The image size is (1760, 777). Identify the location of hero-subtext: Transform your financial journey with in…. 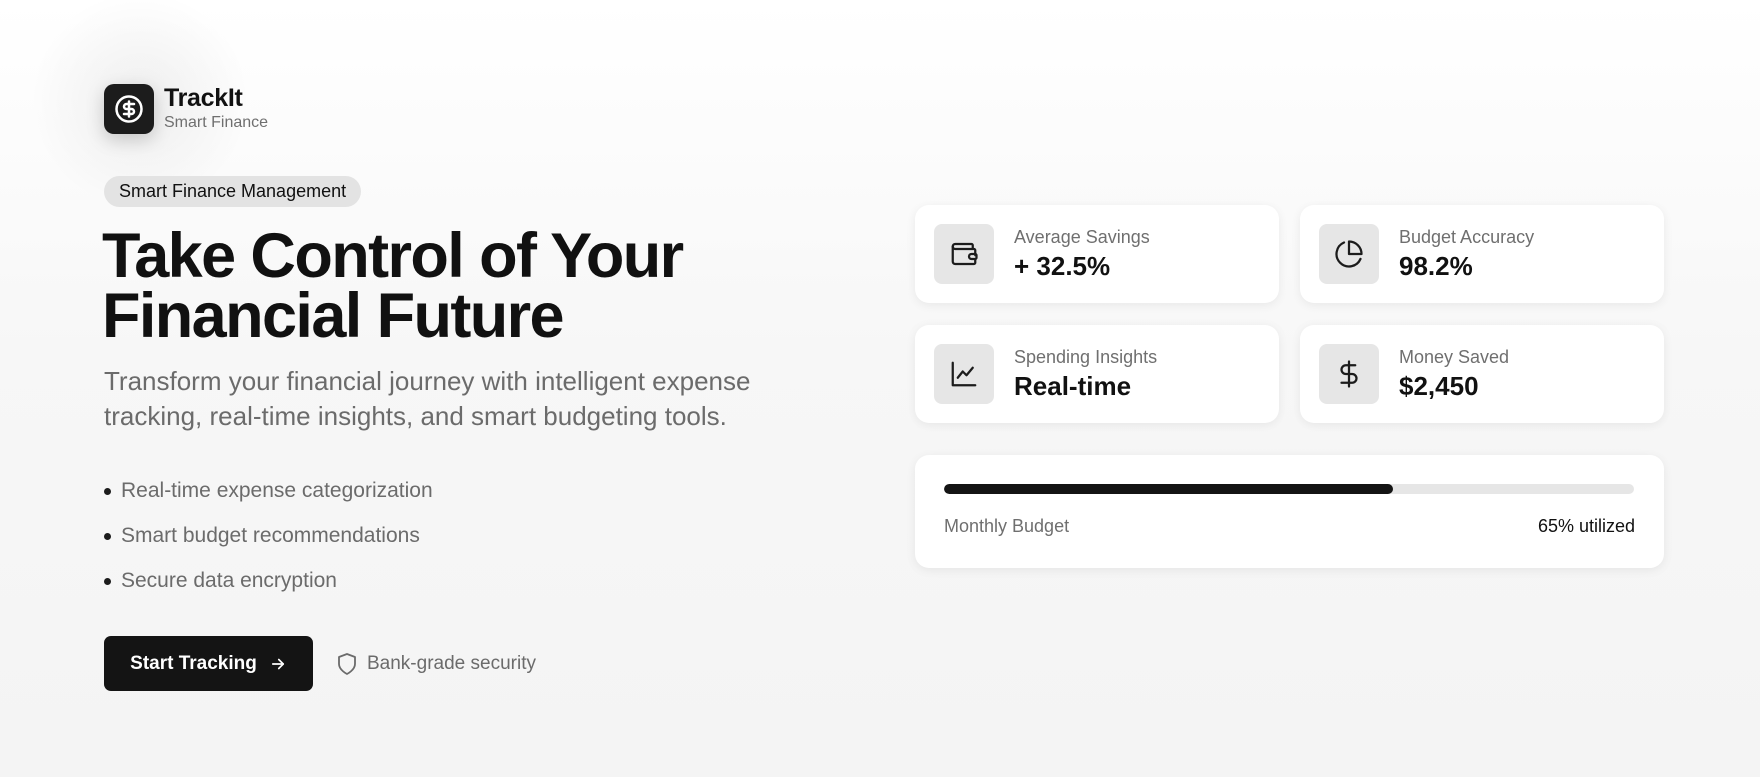
(427, 398).